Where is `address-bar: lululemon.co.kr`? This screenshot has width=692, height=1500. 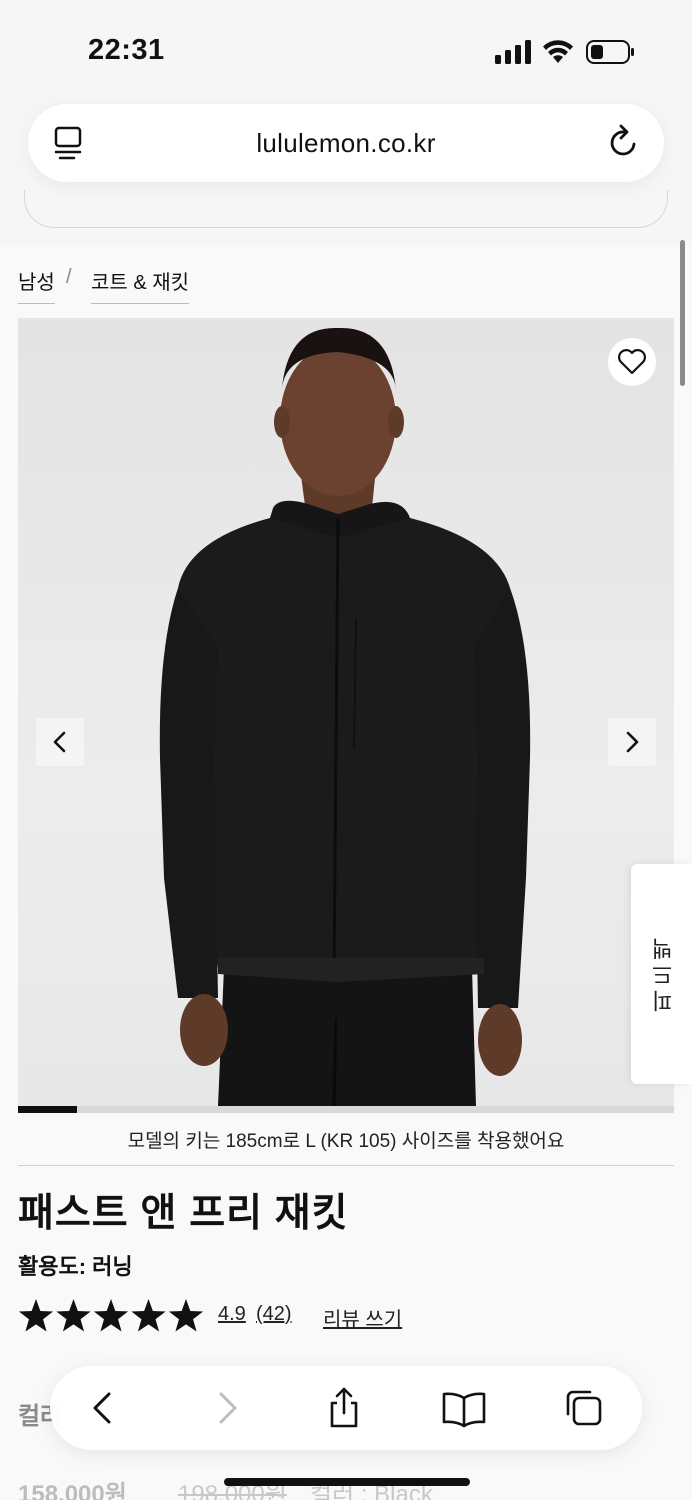
address-bar: lululemon.co.kr is located at coordinates (346, 143).